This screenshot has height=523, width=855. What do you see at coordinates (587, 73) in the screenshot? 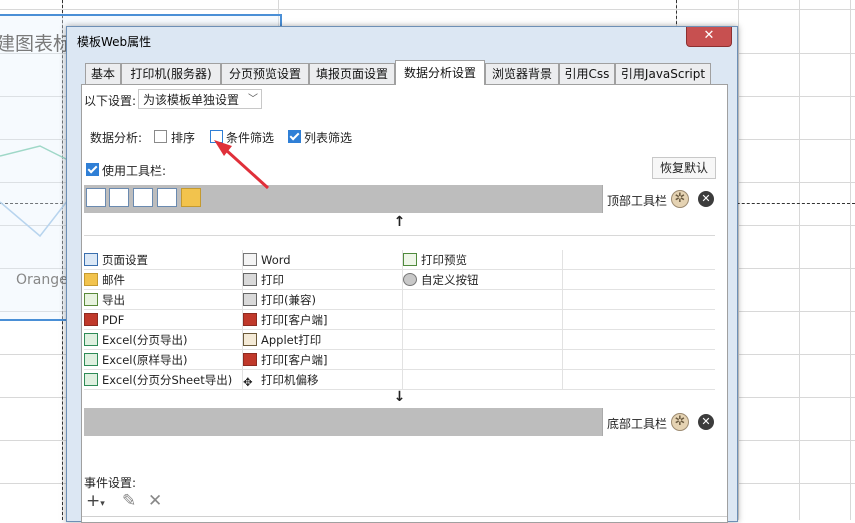
I see `tab-css: 引用Css` at bounding box center [587, 73].